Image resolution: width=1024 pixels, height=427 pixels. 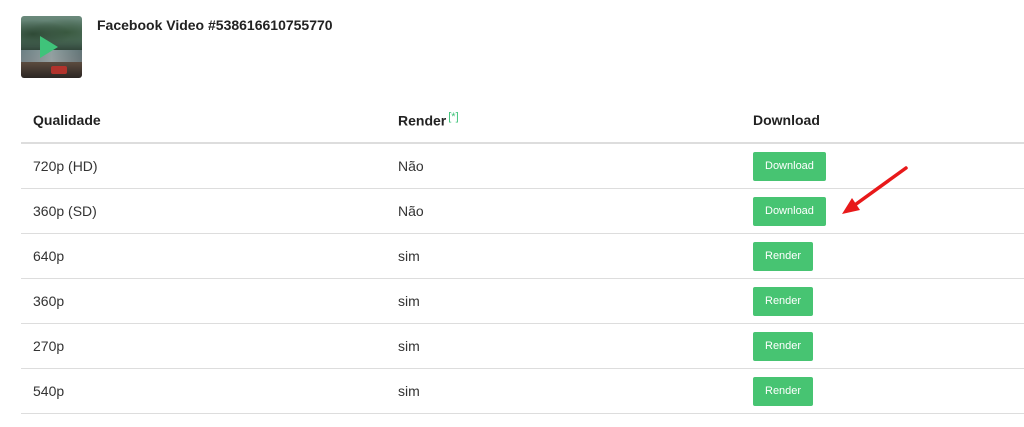 I want to click on quality-cell: 360p (SD), so click(x=203, y=211).